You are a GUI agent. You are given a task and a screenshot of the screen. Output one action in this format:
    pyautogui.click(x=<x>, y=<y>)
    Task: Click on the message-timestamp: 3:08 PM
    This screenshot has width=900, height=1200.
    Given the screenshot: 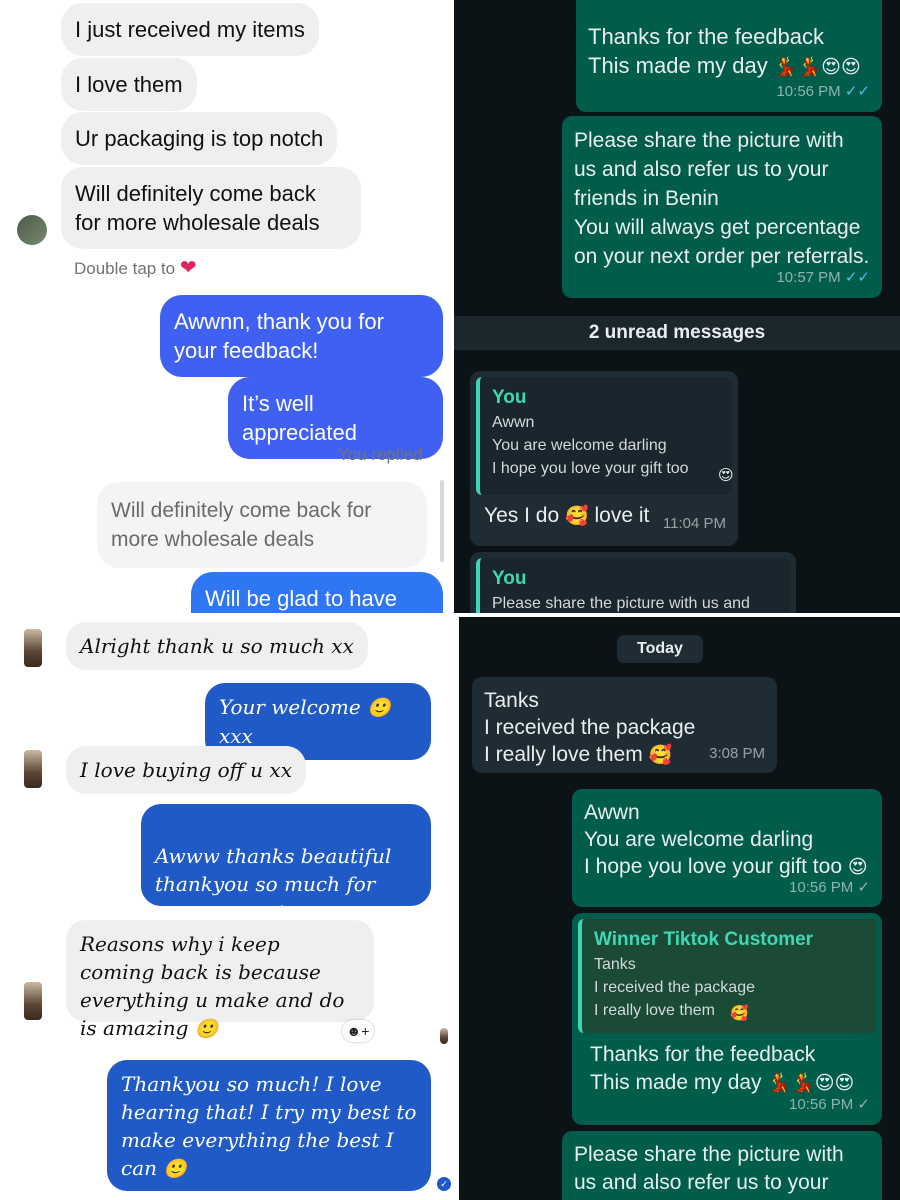 What is the action you would take?
    pyautogui.click(x=737, y=753)
    